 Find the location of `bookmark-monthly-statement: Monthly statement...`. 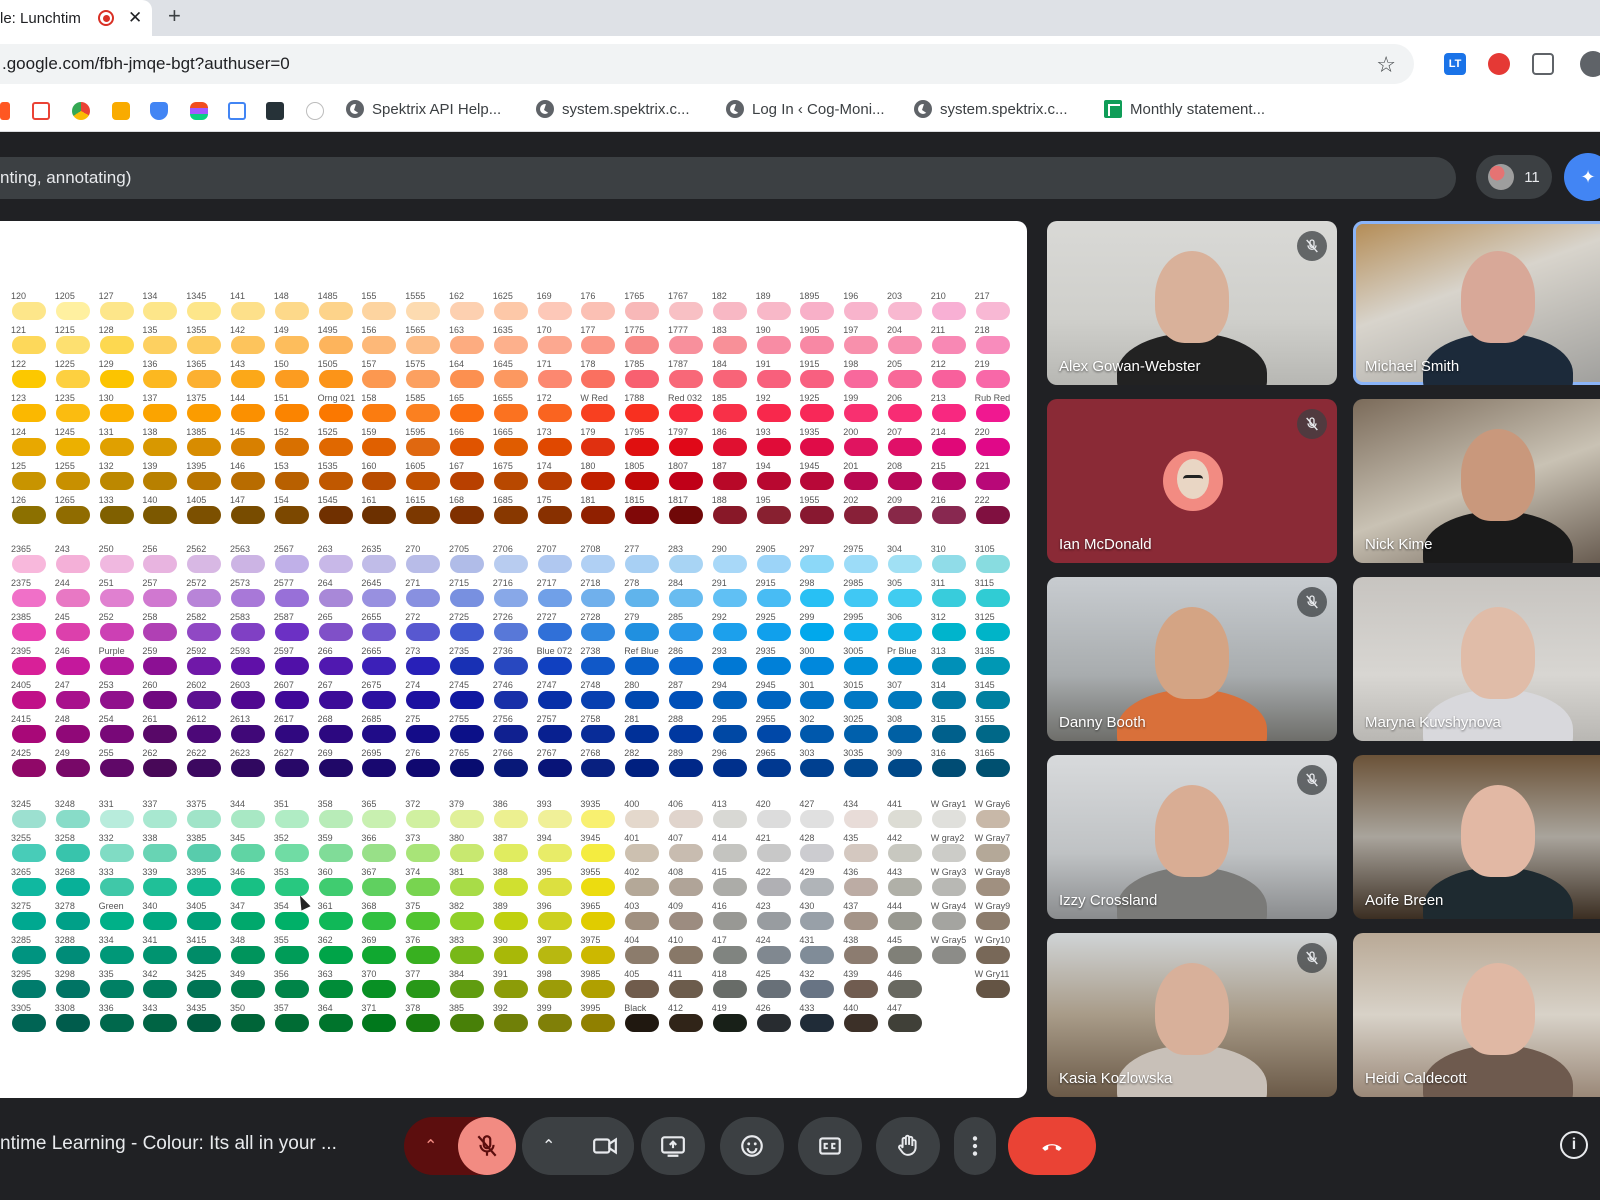

bookmark-monthly-statement: Monthly statement... is located at coordinates (1184, 109).